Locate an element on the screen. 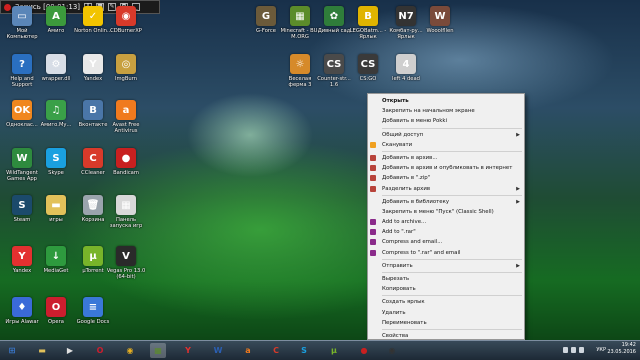 The height and width of the screenshot is (360, 640). explorer-icon: ▬ is located at coordinates (42, 350).